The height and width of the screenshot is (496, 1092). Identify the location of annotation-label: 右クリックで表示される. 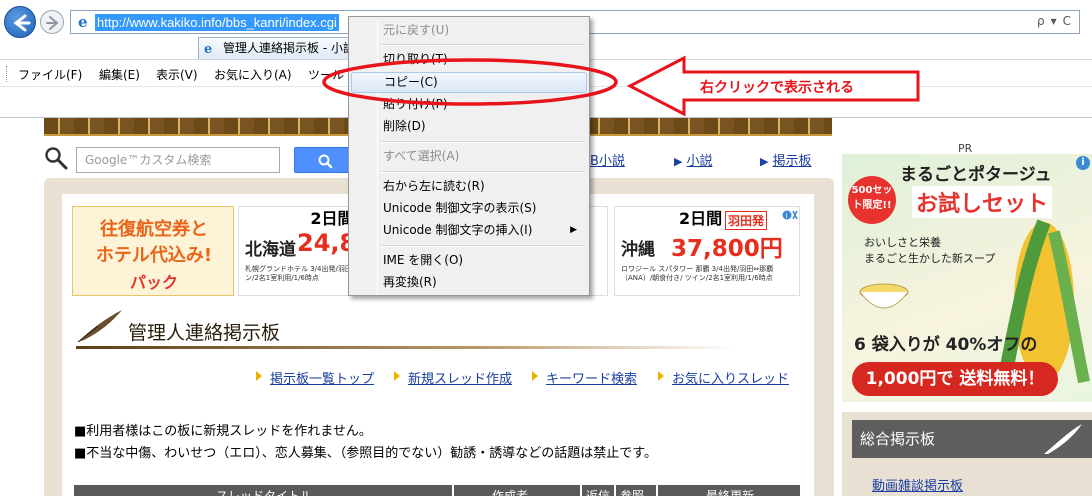
(777, 88).